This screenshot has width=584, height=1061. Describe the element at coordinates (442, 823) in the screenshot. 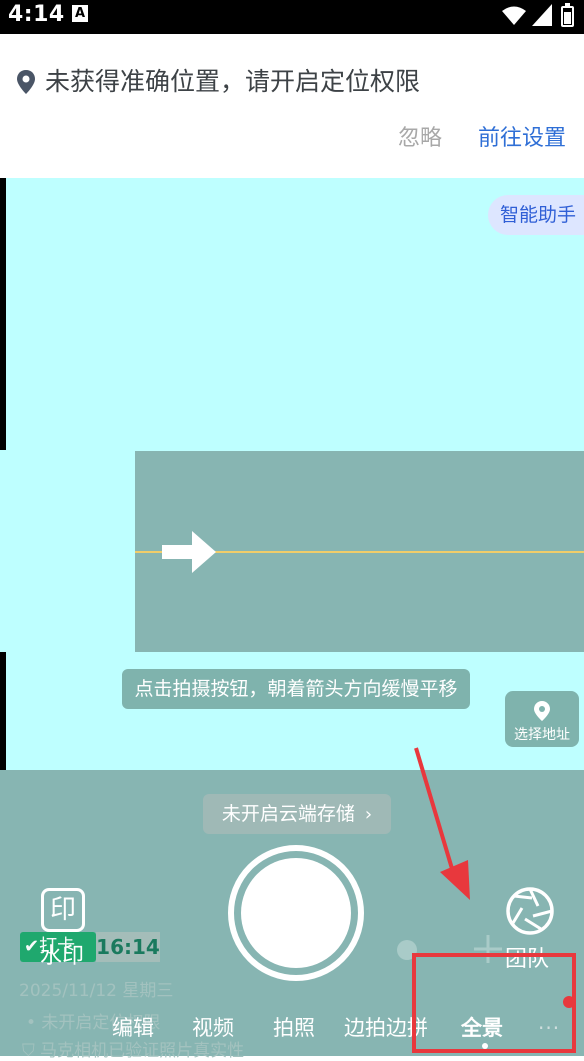

I see `annotation-arrow` at that location.